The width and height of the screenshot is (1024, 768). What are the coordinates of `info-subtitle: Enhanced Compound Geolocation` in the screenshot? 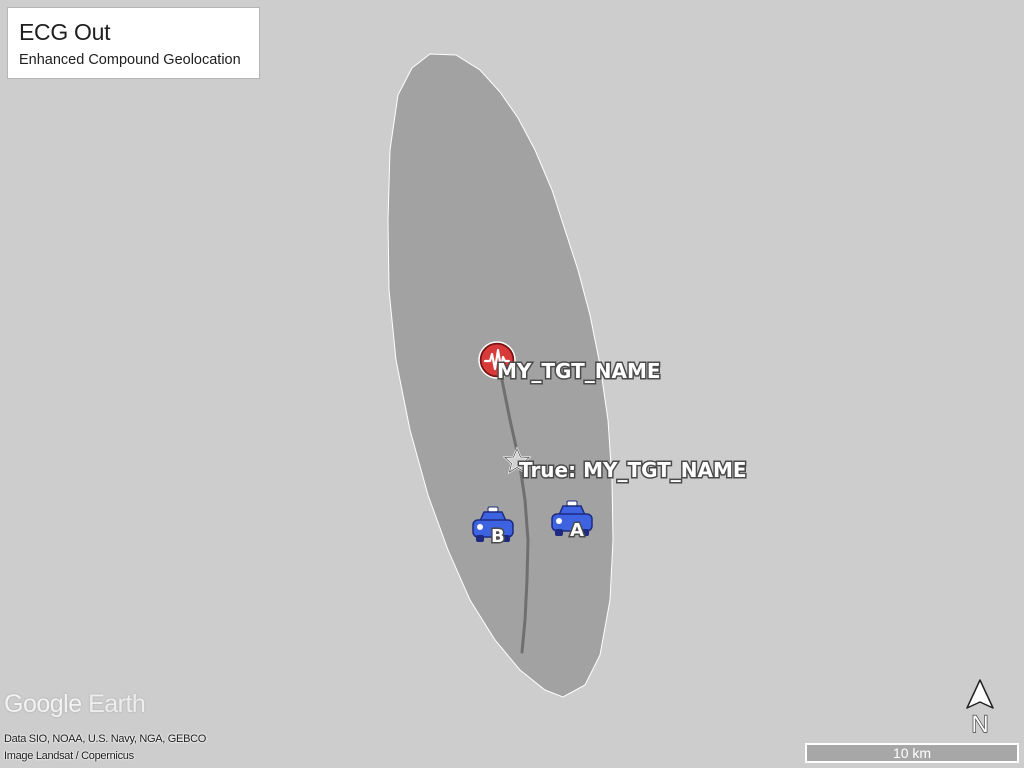 It's located at (130, 60).